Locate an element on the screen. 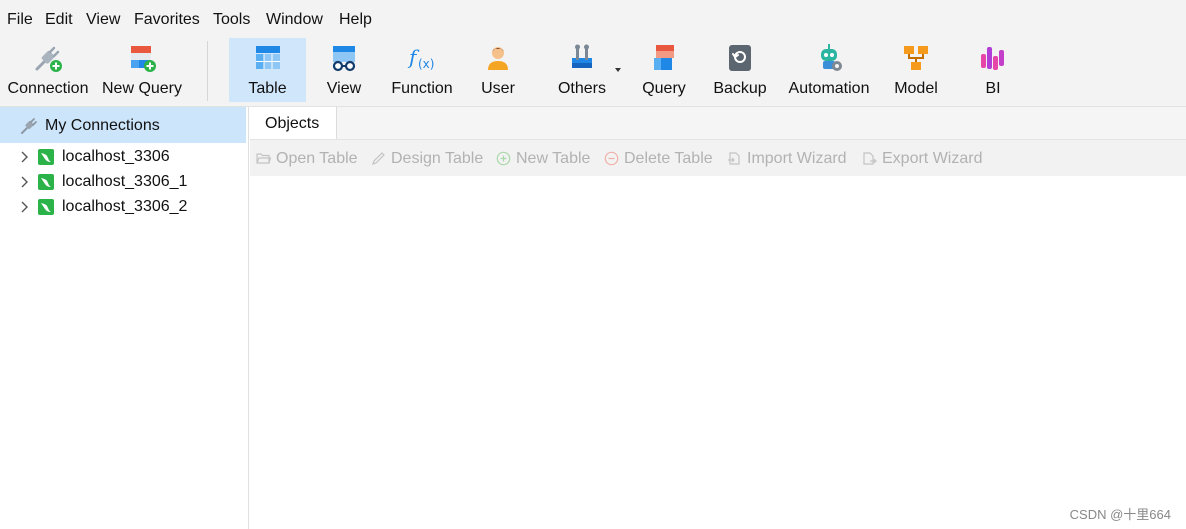 The width and height of the screenshot is (1186, 529). open-table-label: Open Table is located at coordinates (317, 158).